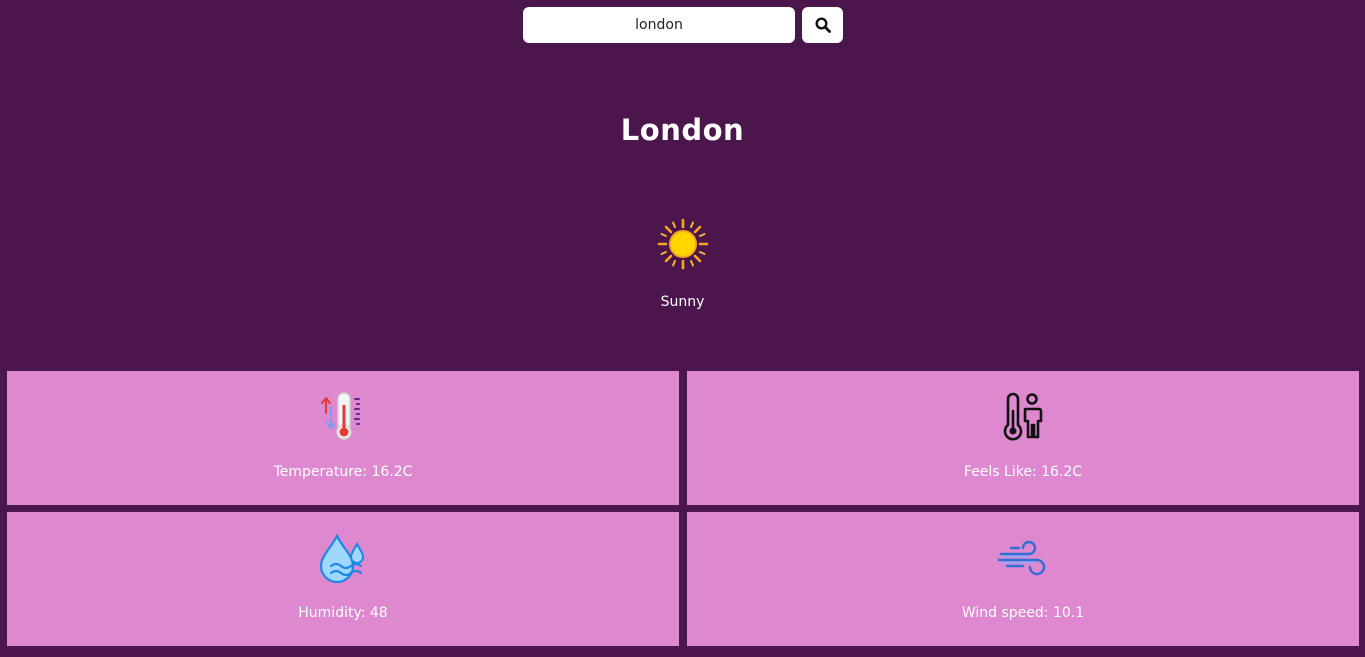  I want to click on search-bar, so click(683, 25).